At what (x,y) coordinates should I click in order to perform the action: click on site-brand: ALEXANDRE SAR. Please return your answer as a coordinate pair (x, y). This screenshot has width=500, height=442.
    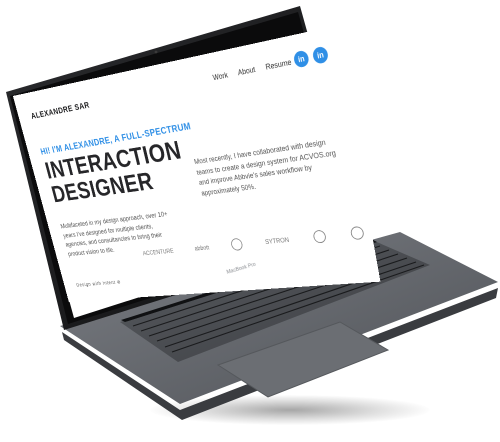
    Looking at the image, I should click on (60, 111).